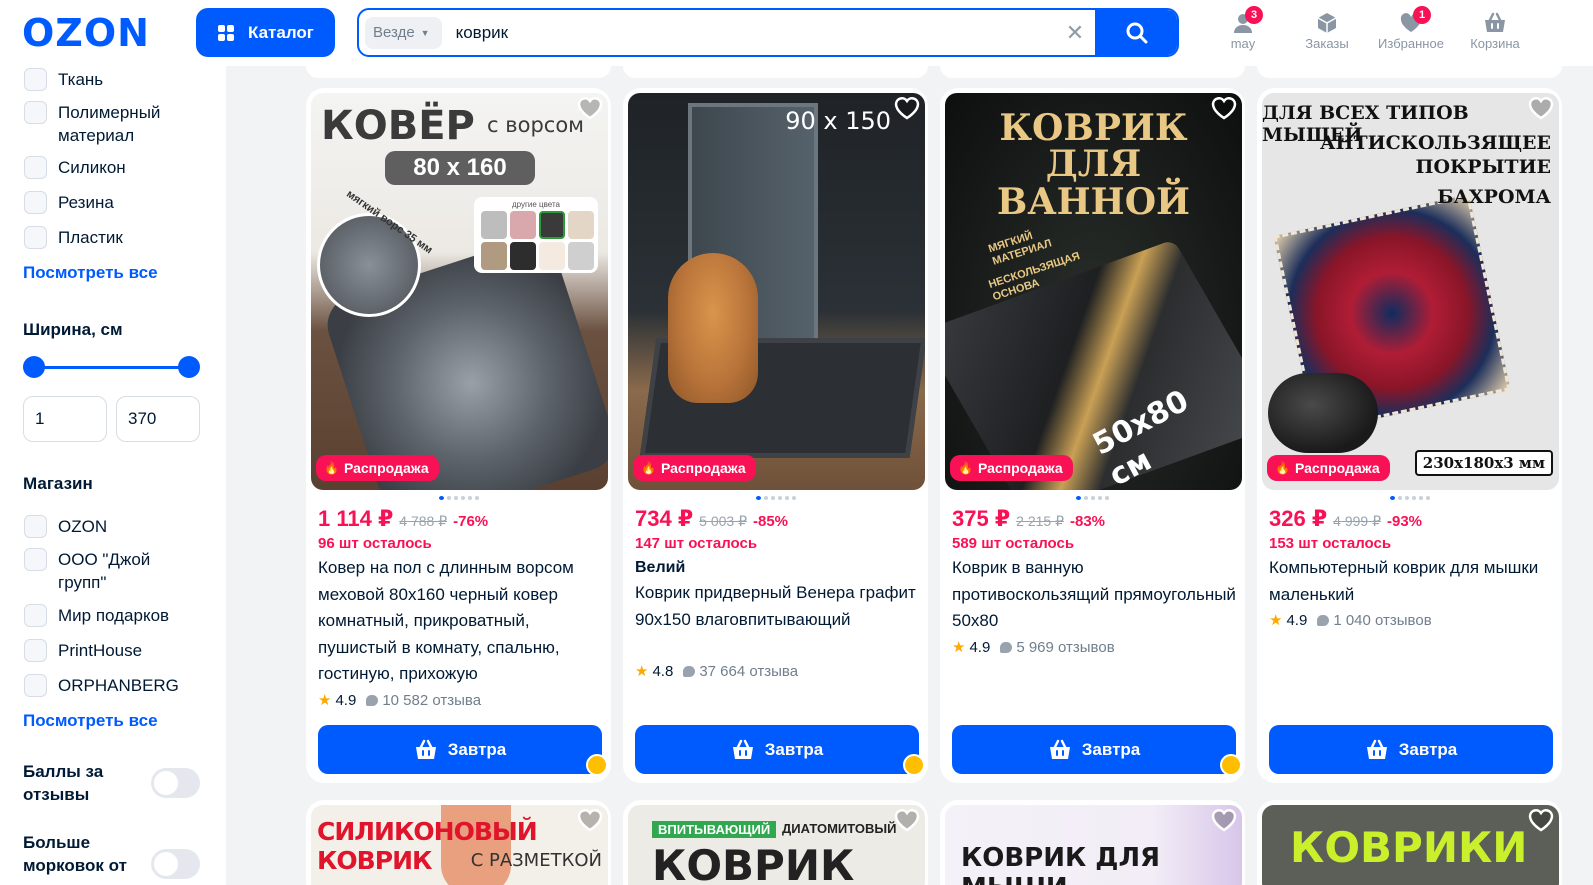 The height and width of the screenshot is (885, 1593). I want to click on filter-shop-joy: ООО "Джой групп", so click(106, 571).